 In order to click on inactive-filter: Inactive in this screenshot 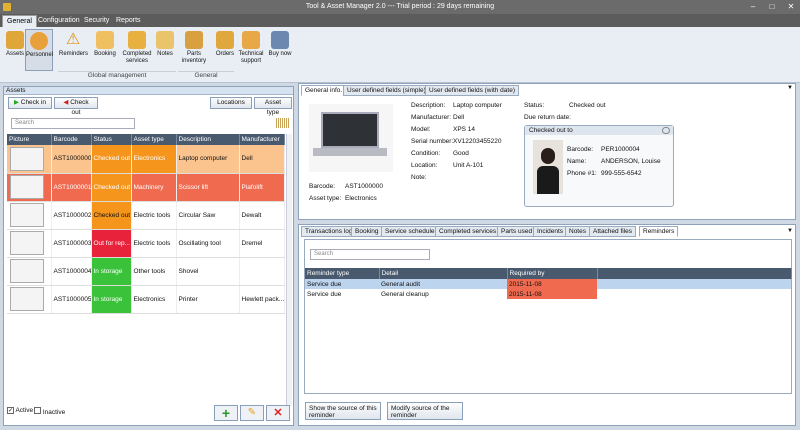, I will do `click(49, 412)`.